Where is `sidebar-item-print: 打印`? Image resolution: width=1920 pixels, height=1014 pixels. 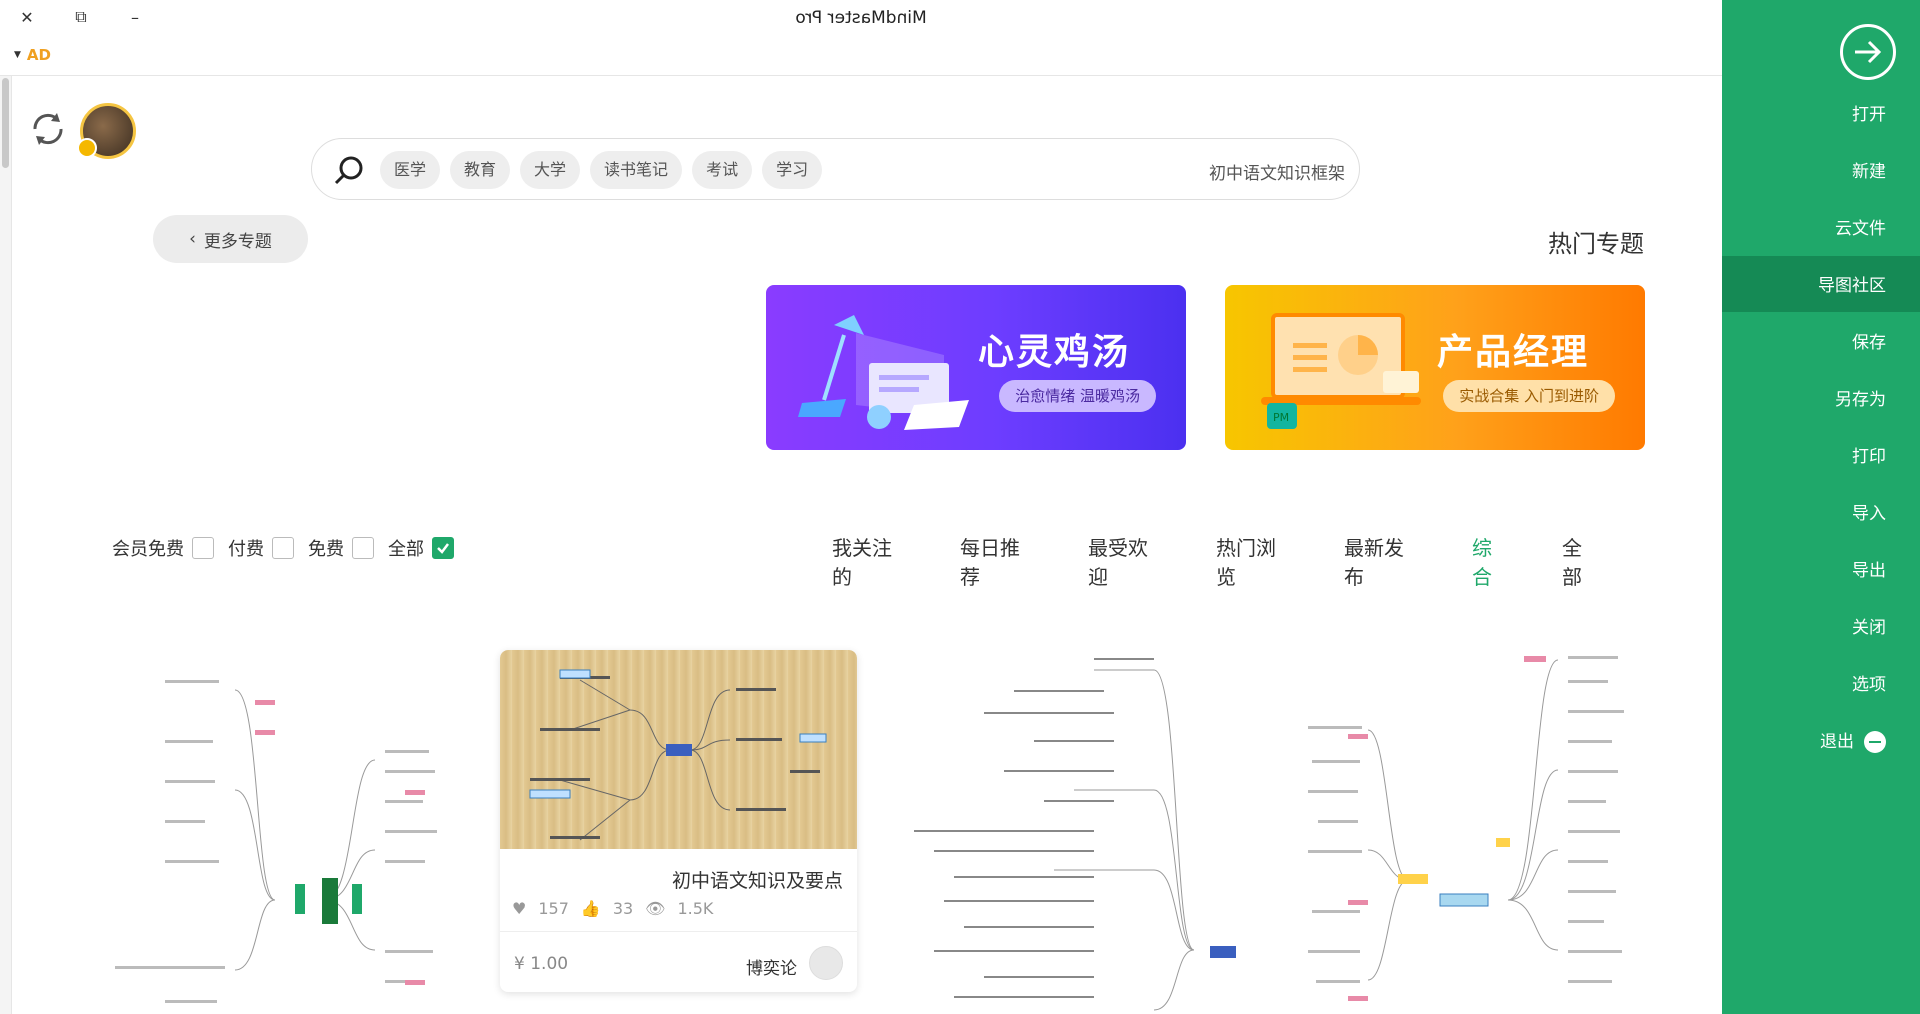
sidebar-item-print: 打印 is located at coordinates (1869, 457).